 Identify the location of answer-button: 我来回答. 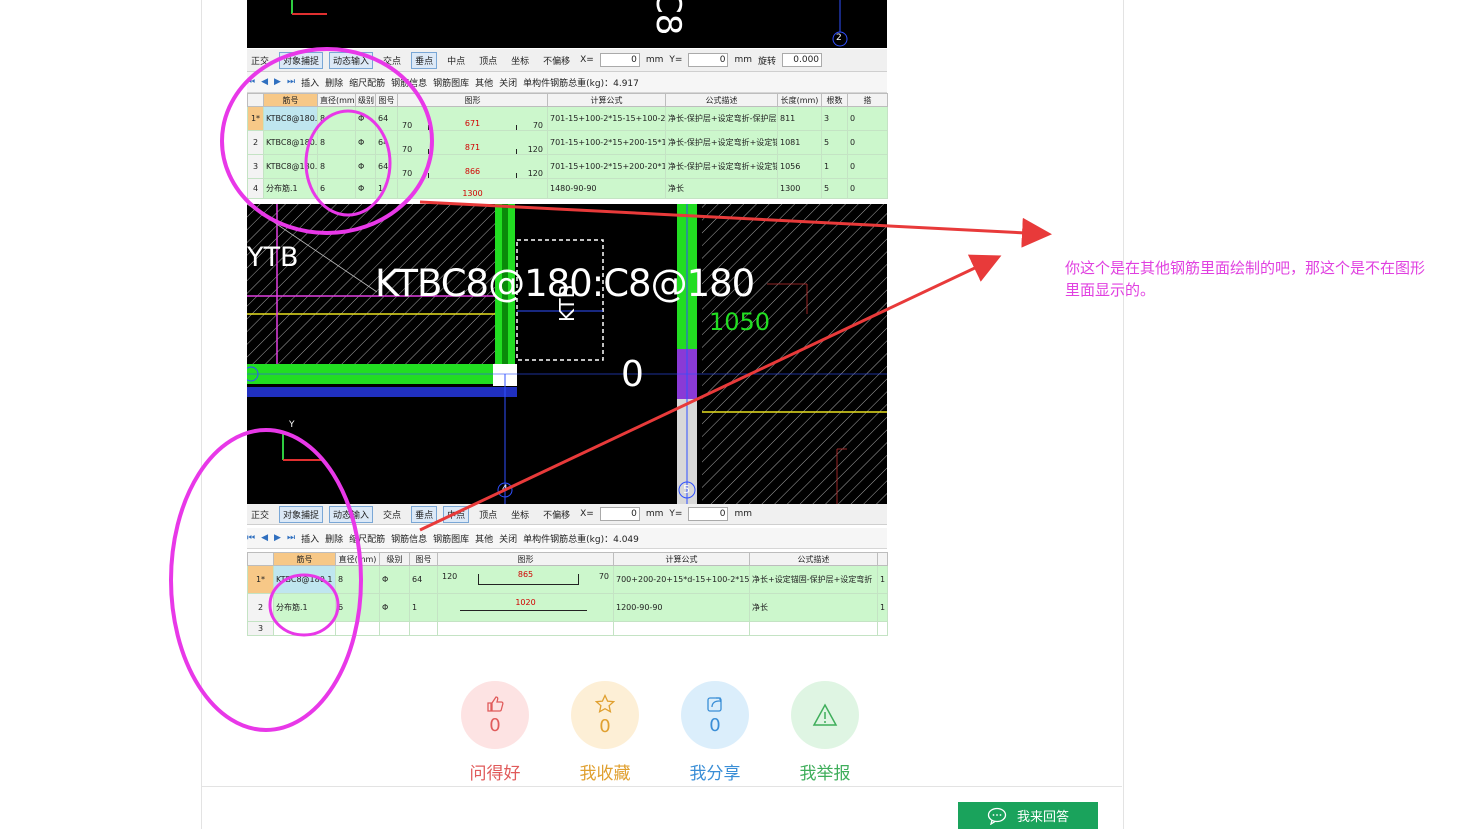
(1028, 815).